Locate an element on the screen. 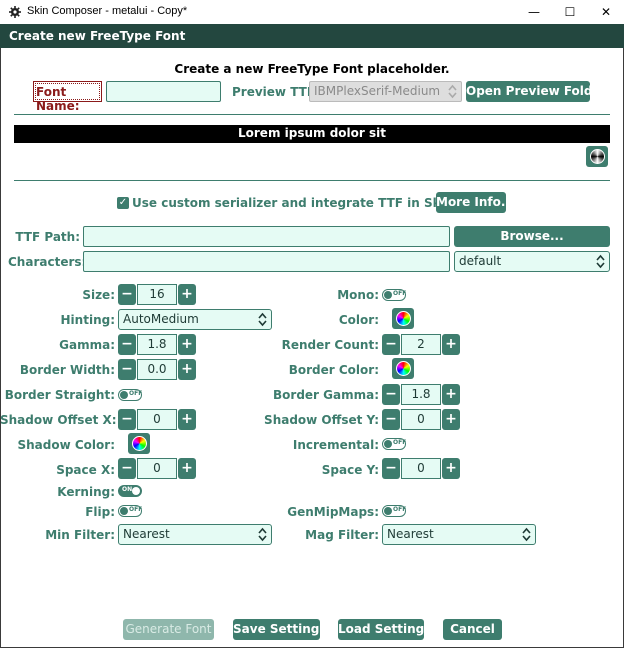  preview-ttf-value: IBMPlexSerif-Medium is located at coordinates (377, 91).